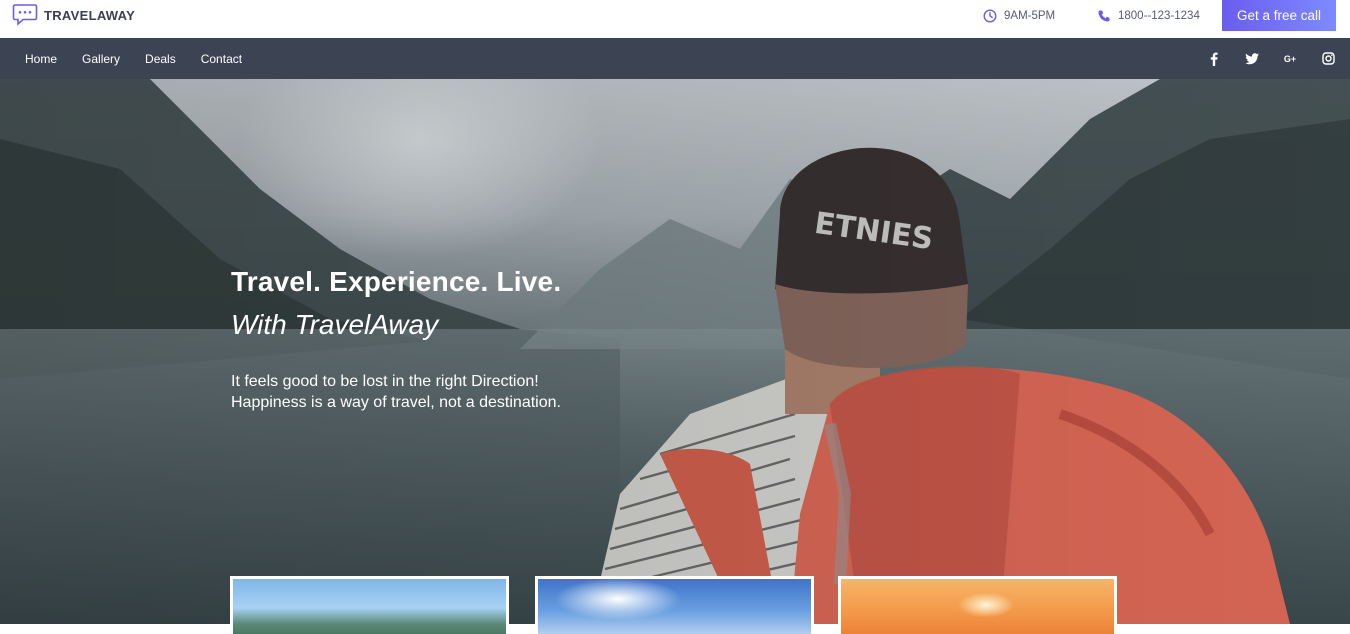 The image size is (1350, 634). Describe the element at coordinates (1328, 59) in the screenshot. I see `instagram-icon` at that location.